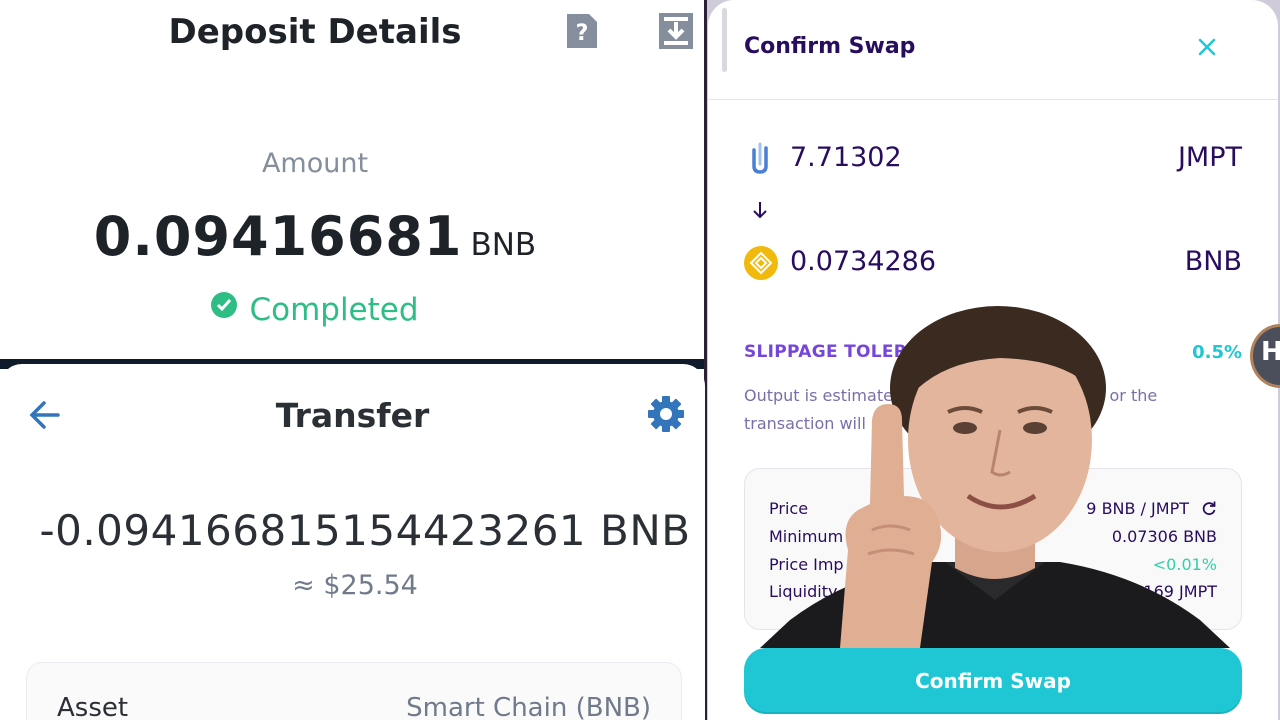 The width and height of the screenshot is (1280, 720). I want to click on fiat-value: ≈ $25.54, so click(355, 585).